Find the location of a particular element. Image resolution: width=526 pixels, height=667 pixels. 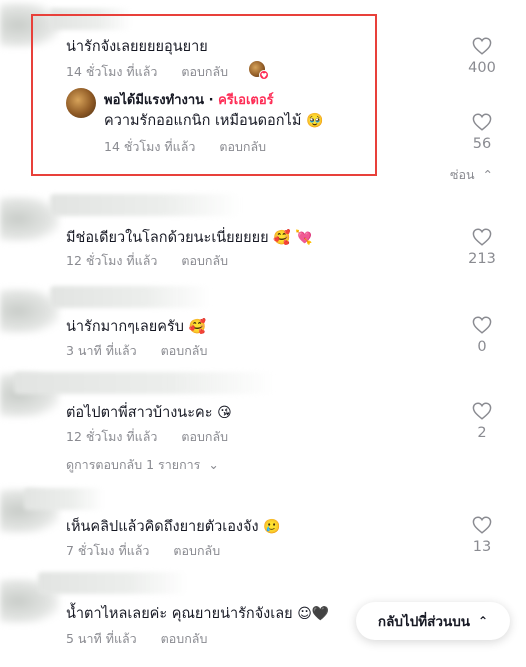

comment-emoji: 🥰 💘 is located at coordinates (293, 238).